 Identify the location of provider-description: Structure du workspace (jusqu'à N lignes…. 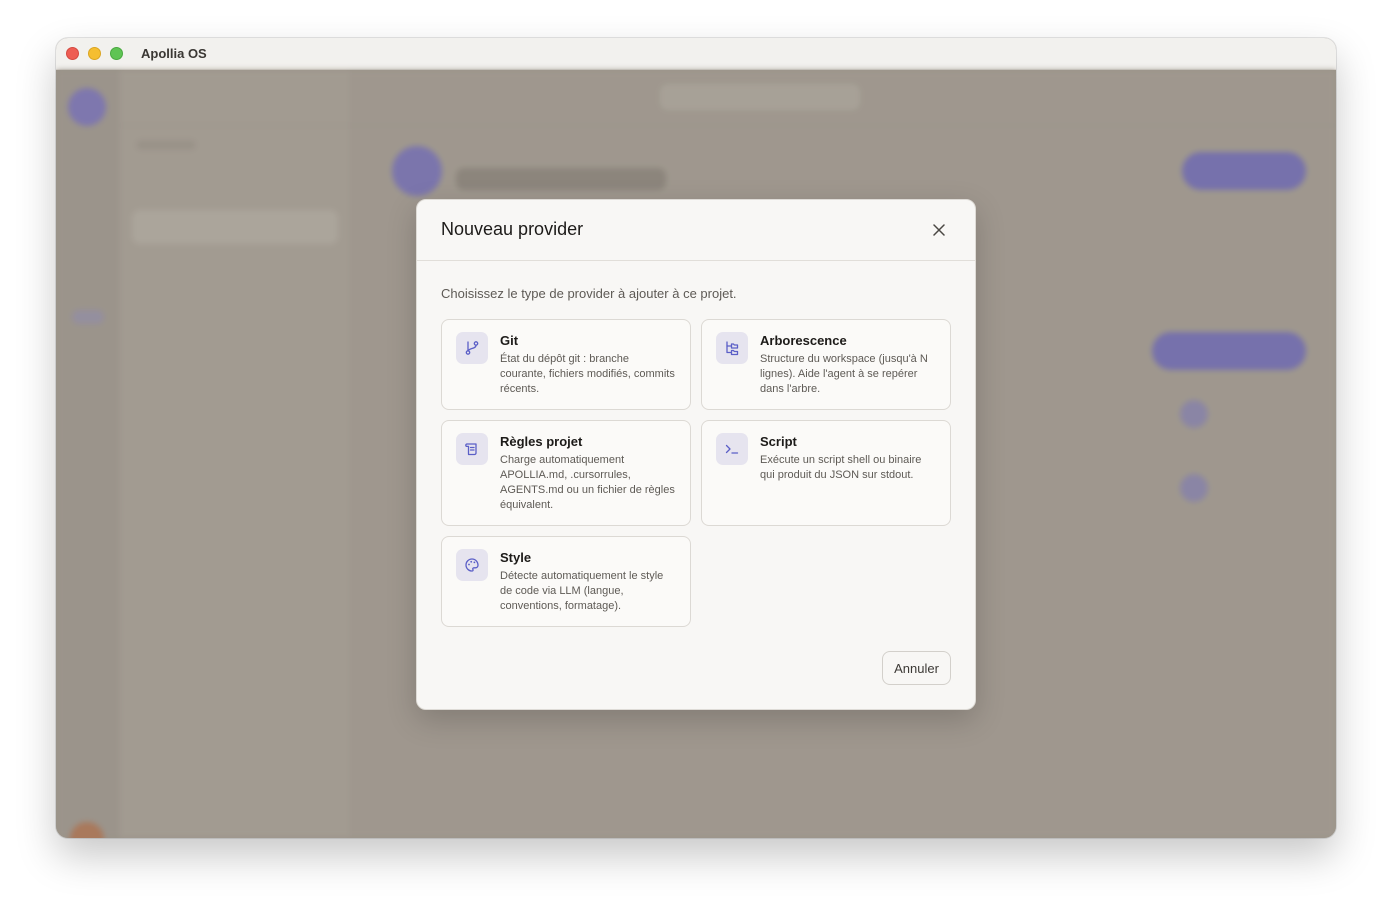
(844, 374).